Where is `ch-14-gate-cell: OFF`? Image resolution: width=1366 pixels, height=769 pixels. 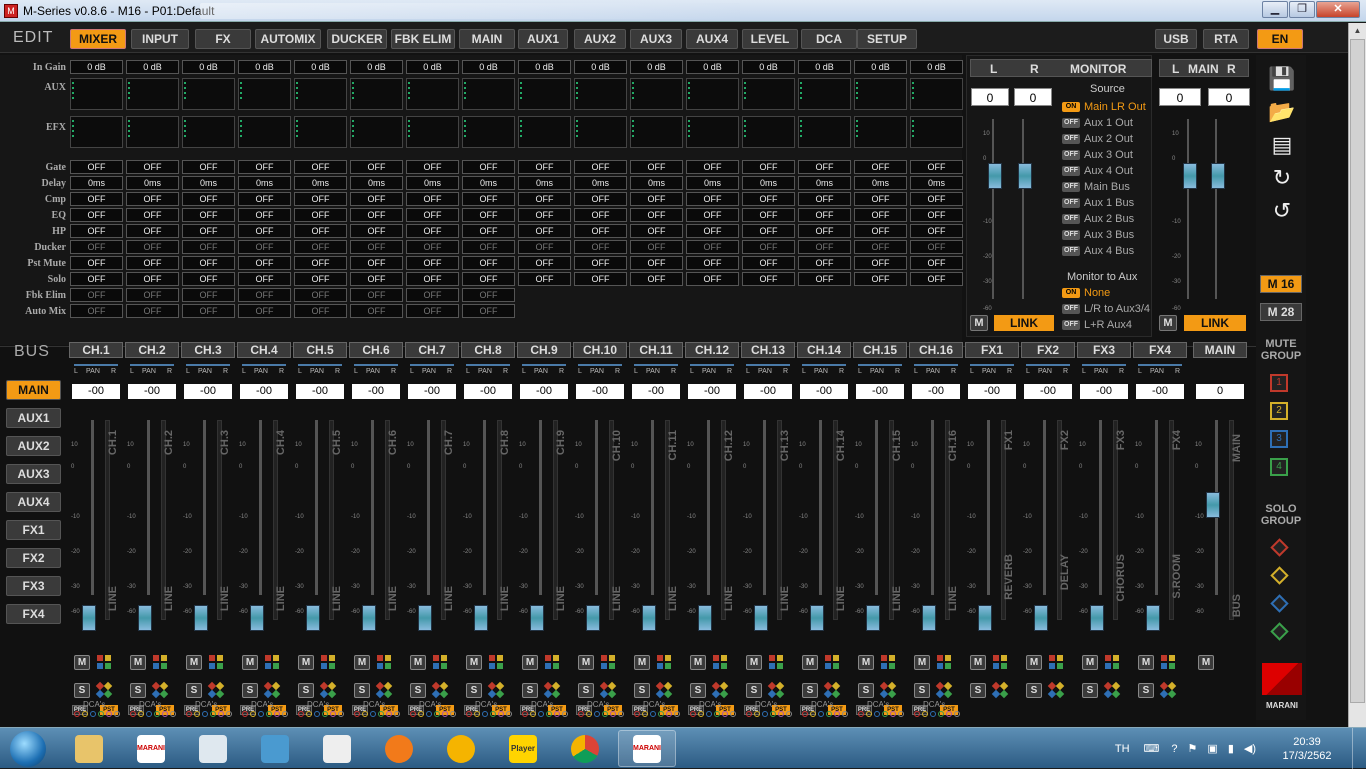 ch-14-gate-cell: OFF is located at coordinates (824, 167).